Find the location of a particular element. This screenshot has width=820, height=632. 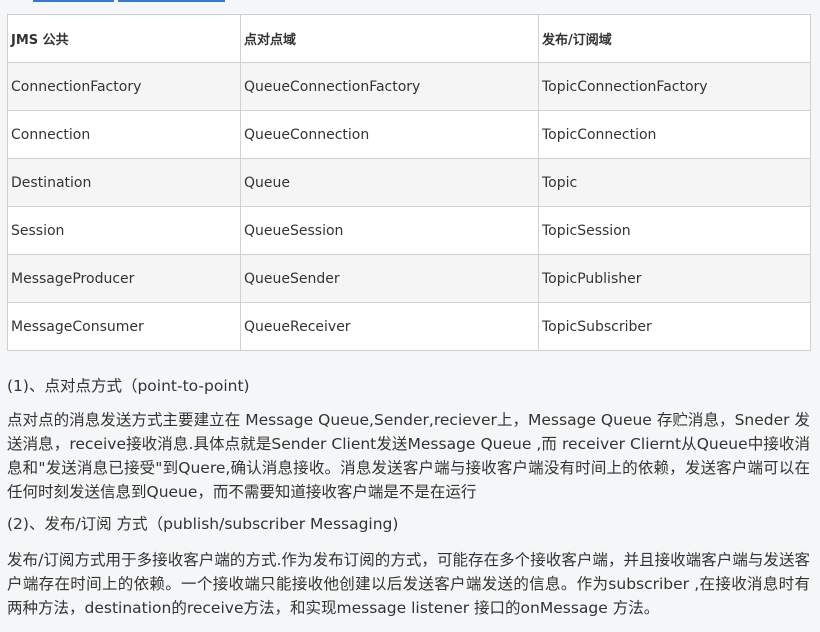

table-cell: ConnectionFactory is located at coordinates (124, 86).